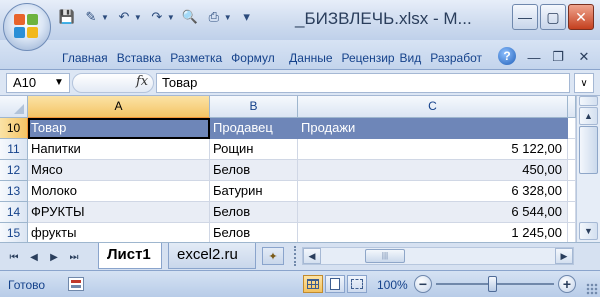  I want to click on arrow-left-icon: ◀, so click(312, 255).